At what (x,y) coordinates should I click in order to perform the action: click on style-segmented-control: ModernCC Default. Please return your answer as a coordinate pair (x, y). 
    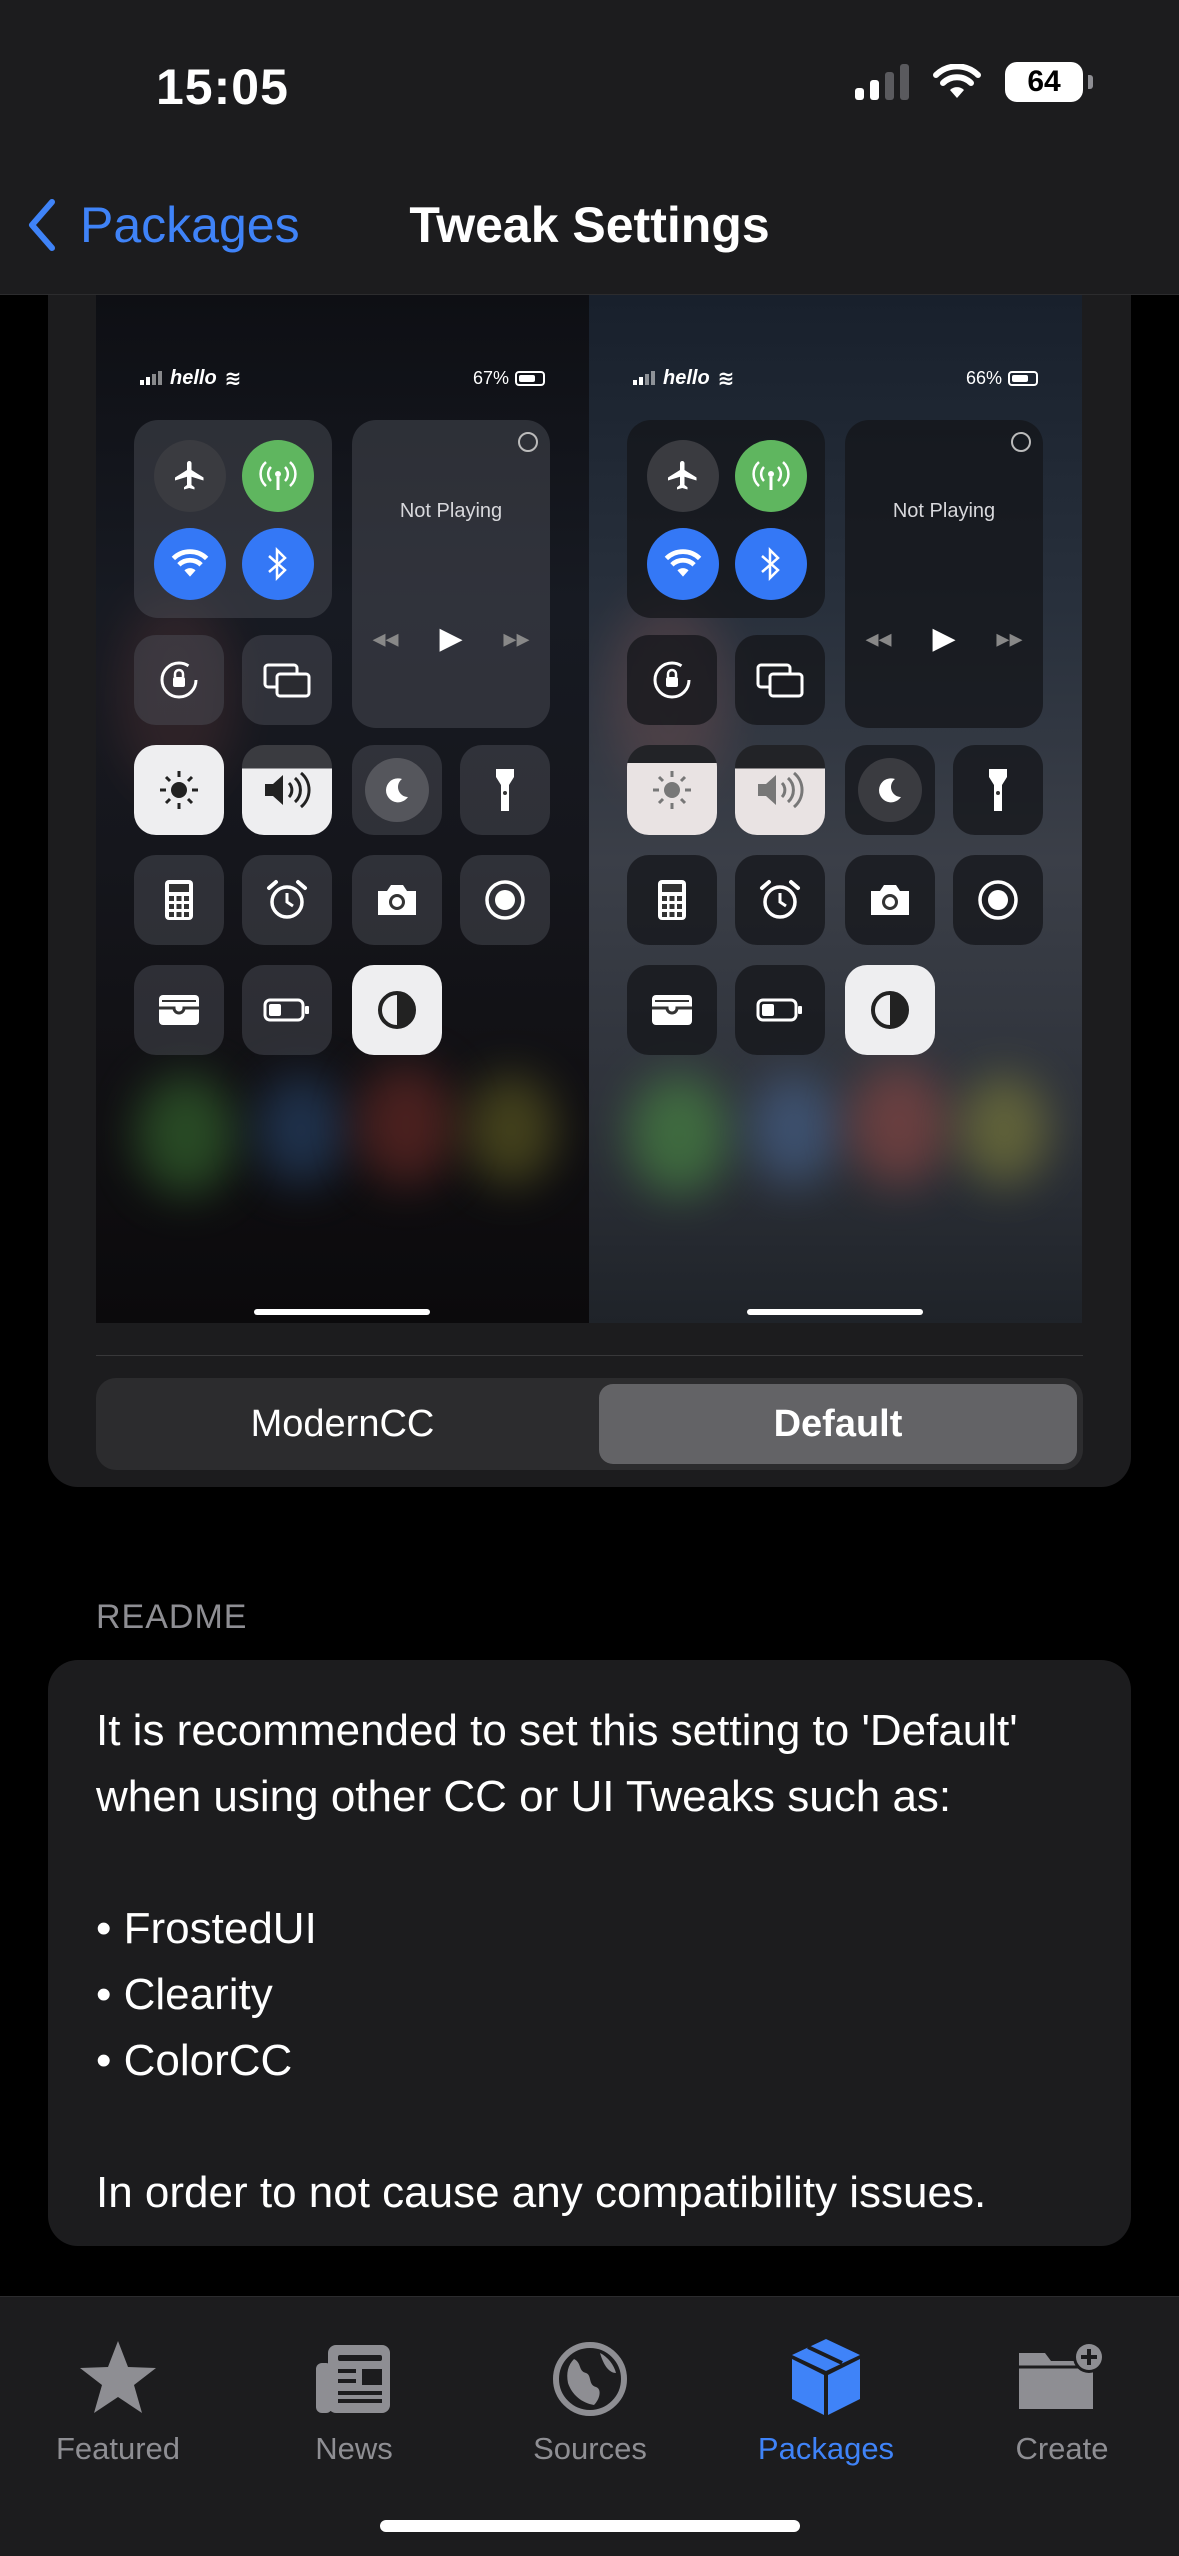
    Looking at the image, I should click on (589, 1424).